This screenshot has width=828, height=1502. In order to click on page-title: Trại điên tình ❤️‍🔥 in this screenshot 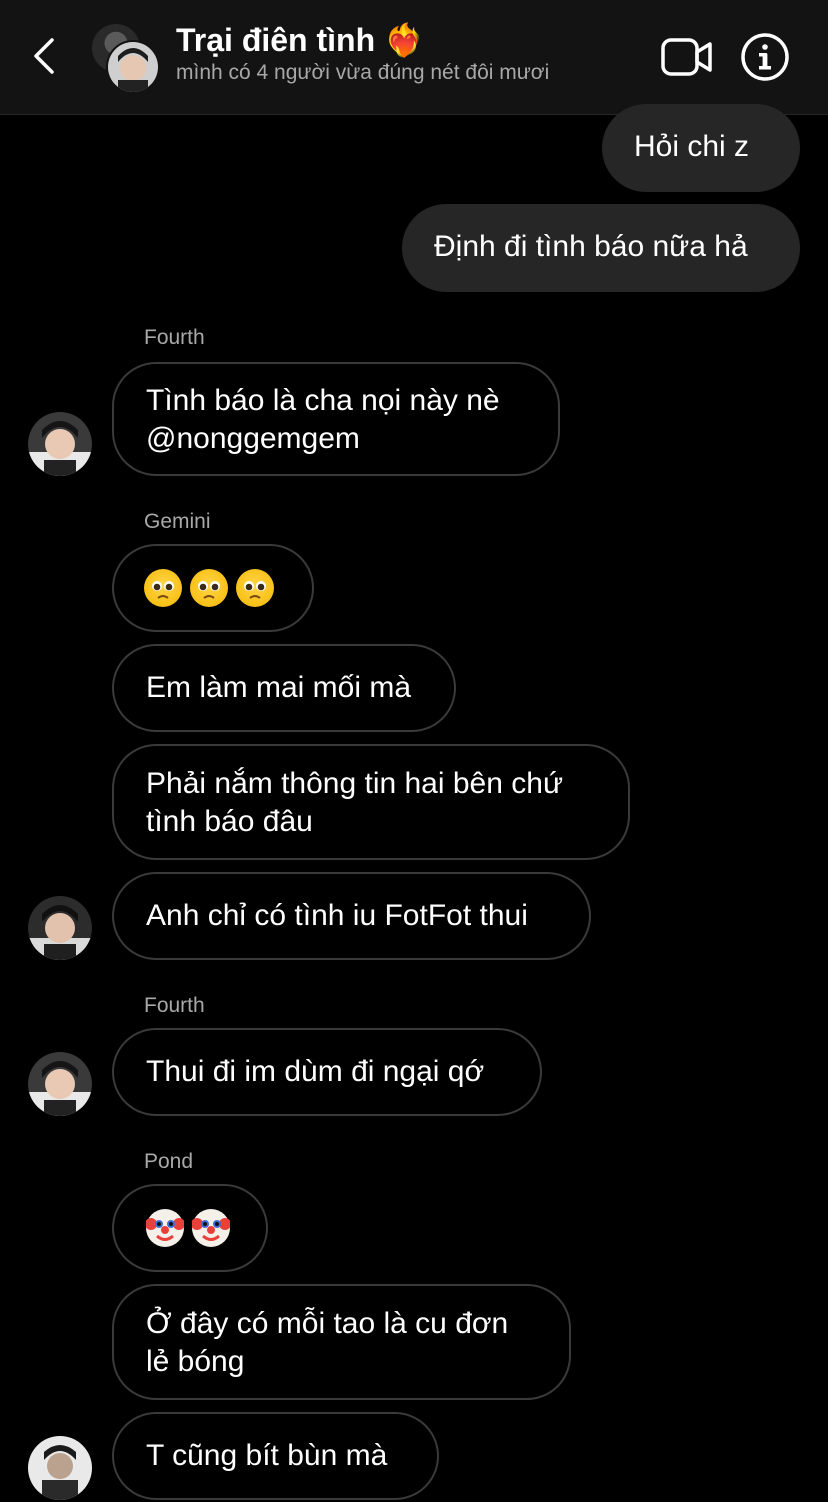, I will do `click(300, 40)`.